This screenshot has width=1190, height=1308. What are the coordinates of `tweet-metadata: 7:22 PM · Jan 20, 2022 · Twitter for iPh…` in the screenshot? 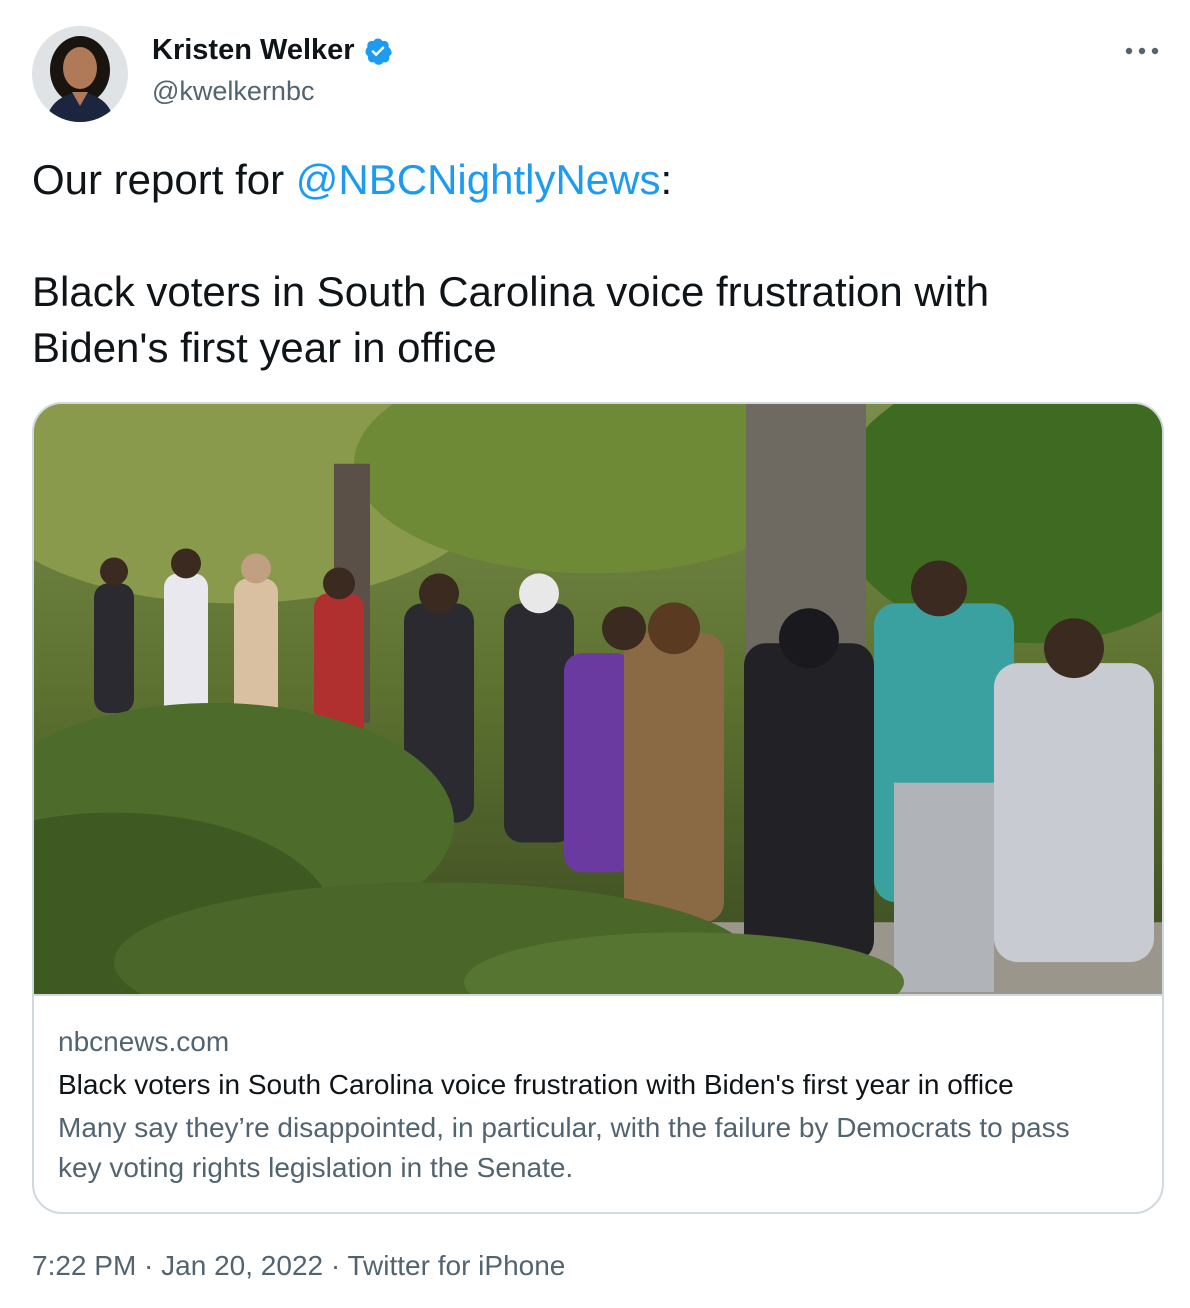 It's located at (298, 1266).